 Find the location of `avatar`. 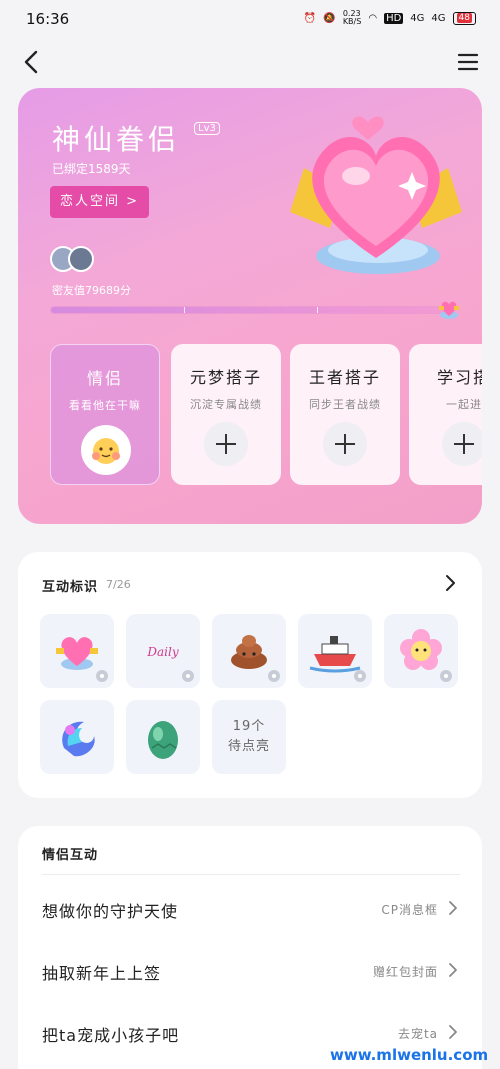

avatar is located at coordinates (81, 259).